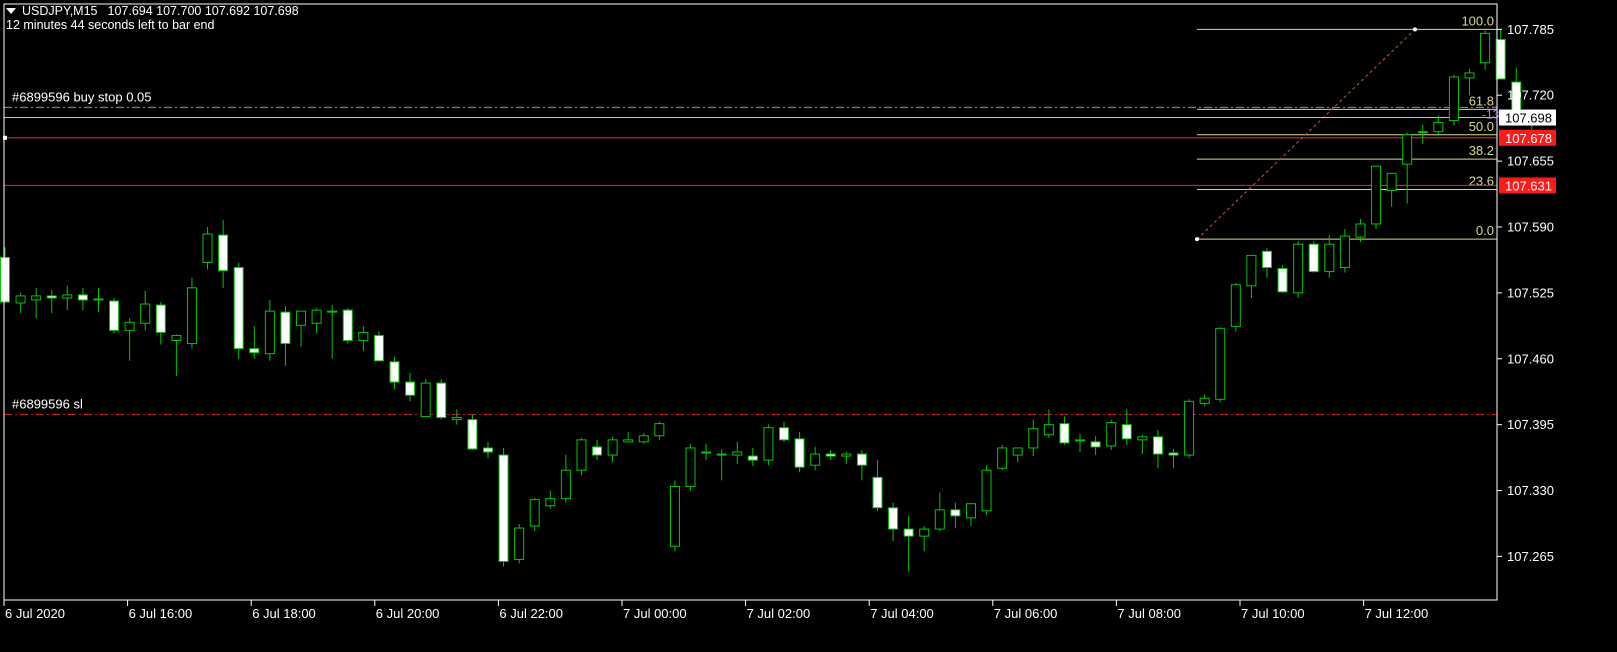  I want to click on fibo-level-label: 38.2, so click(1481, 150).